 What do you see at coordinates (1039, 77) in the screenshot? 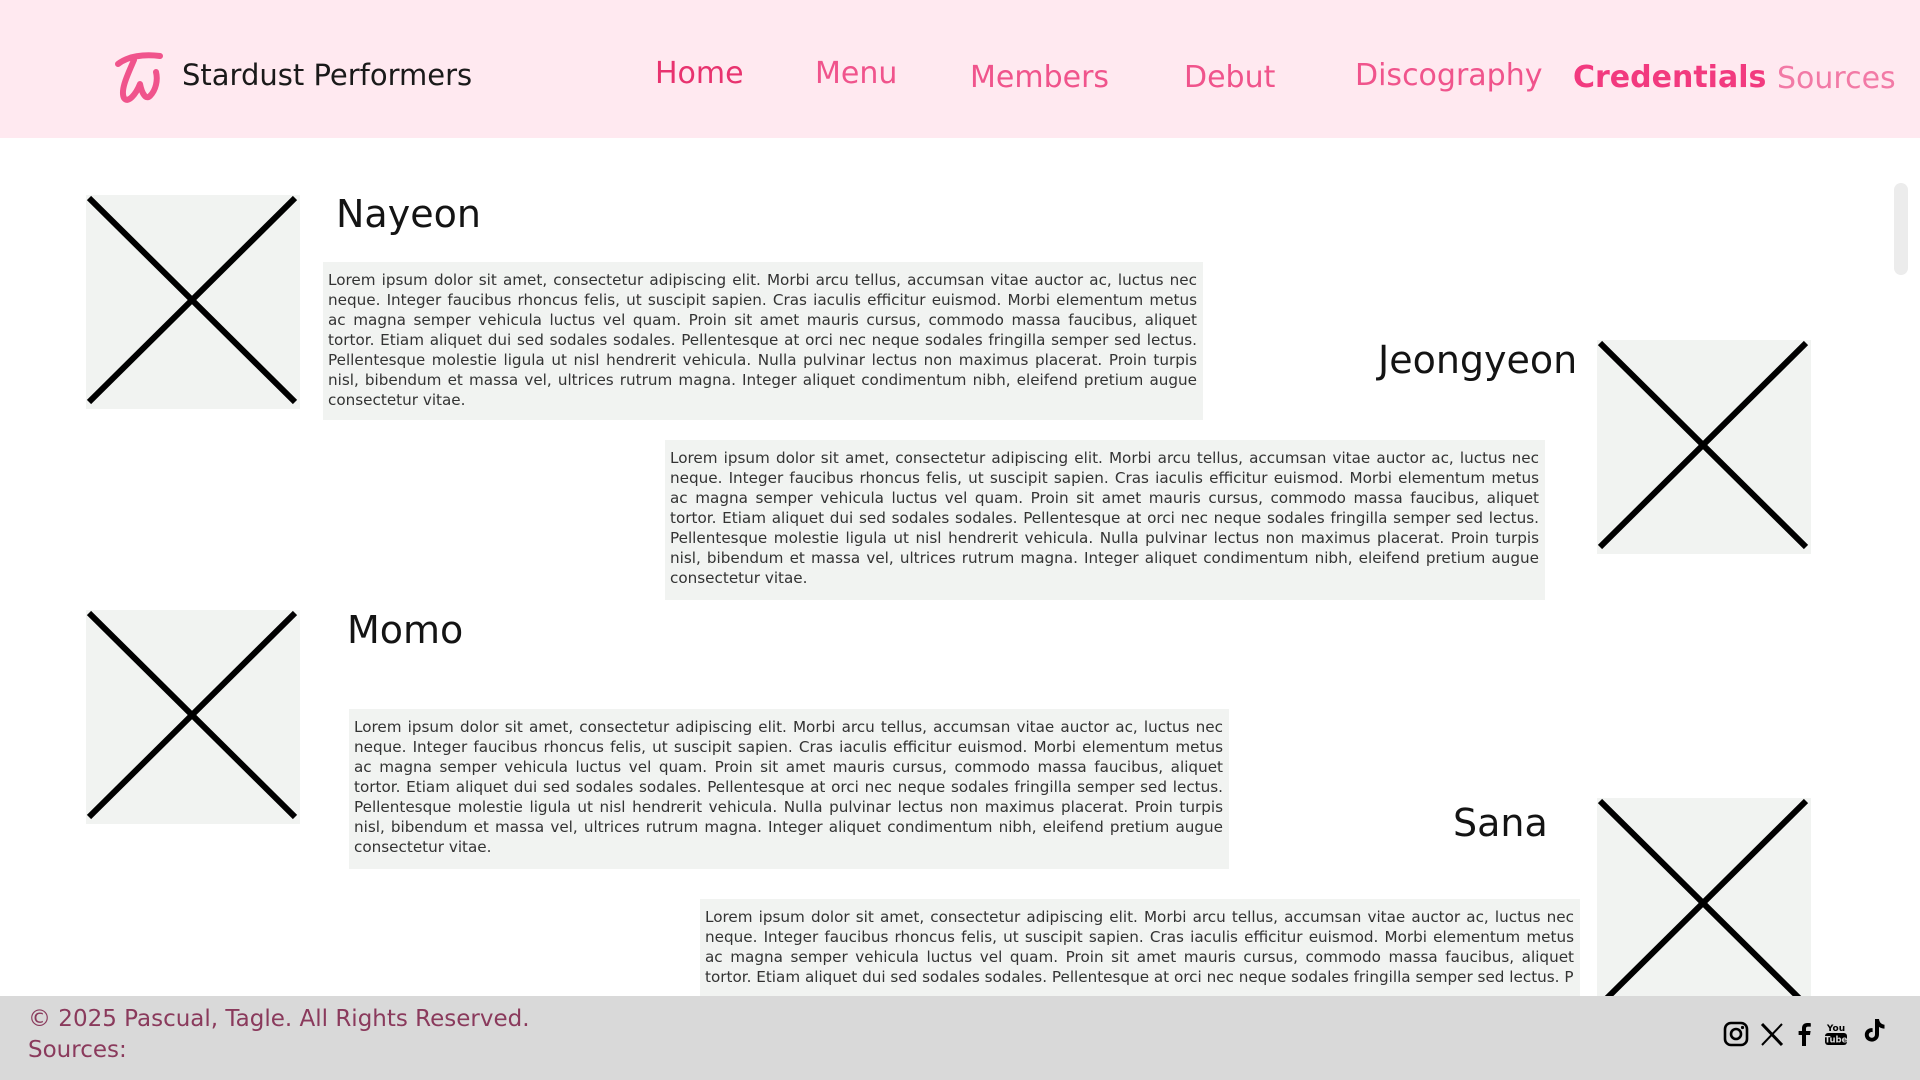
I see `nav-members: Members` at bounding box center [1039, 77].